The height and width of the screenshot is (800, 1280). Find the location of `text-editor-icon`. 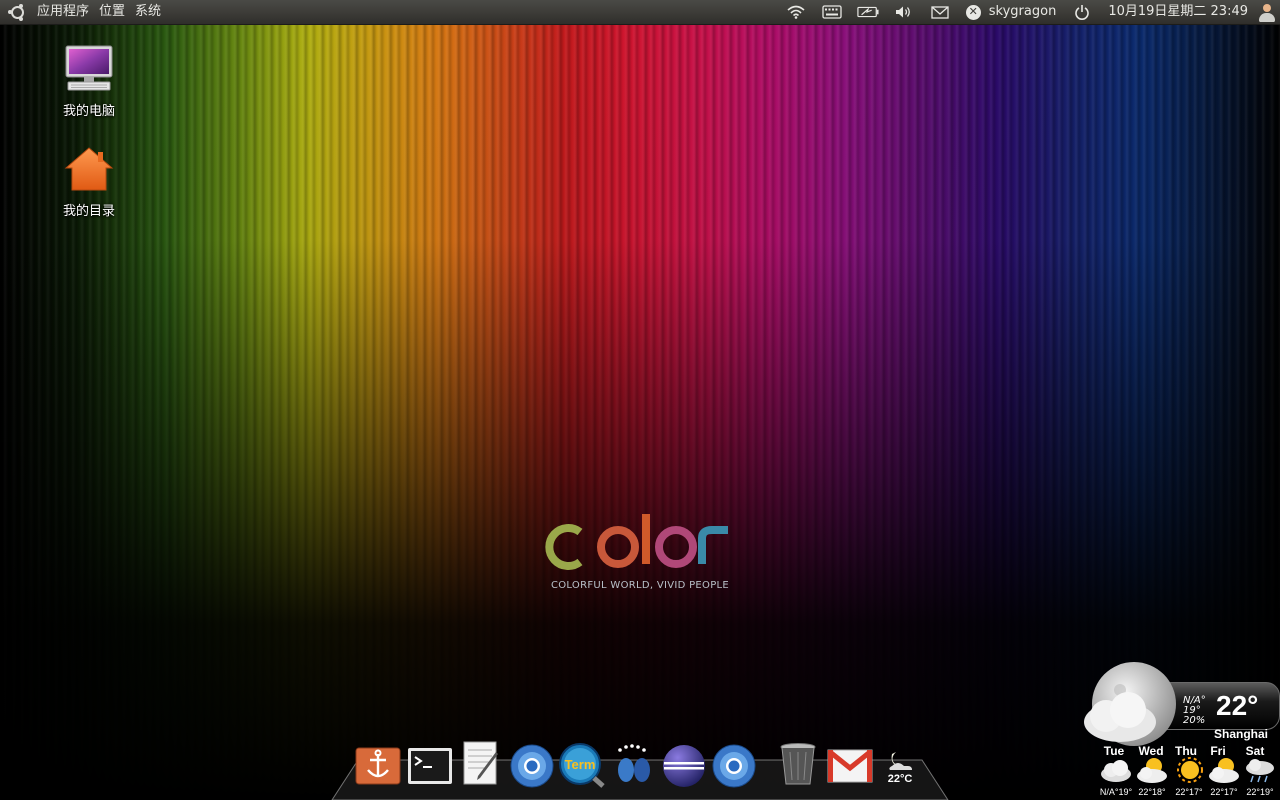

text-editor-icon is located at coordinates (482, 764).